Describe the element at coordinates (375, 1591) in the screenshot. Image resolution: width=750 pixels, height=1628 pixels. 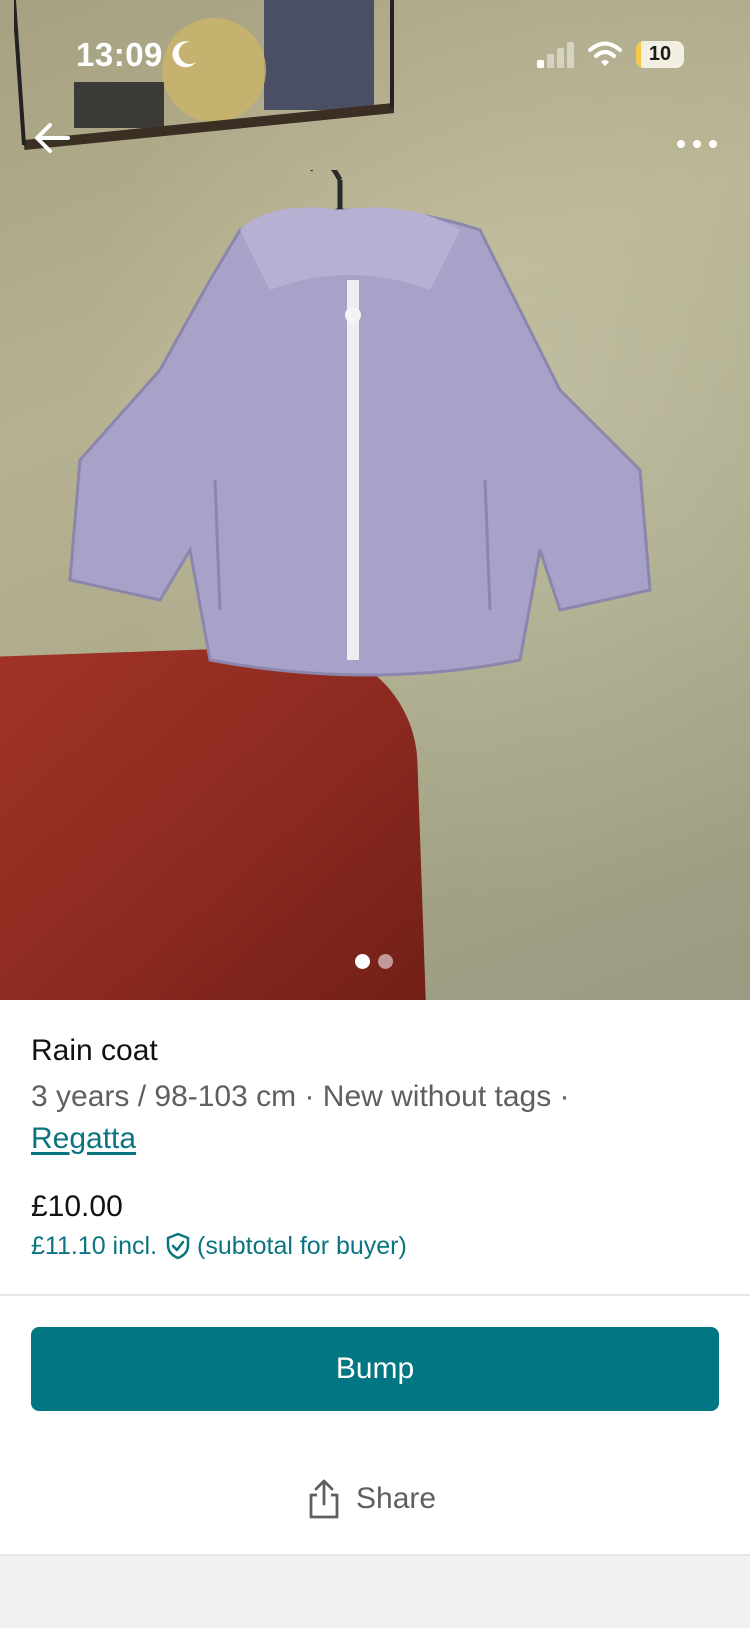
I see `bottom-section` at that location.